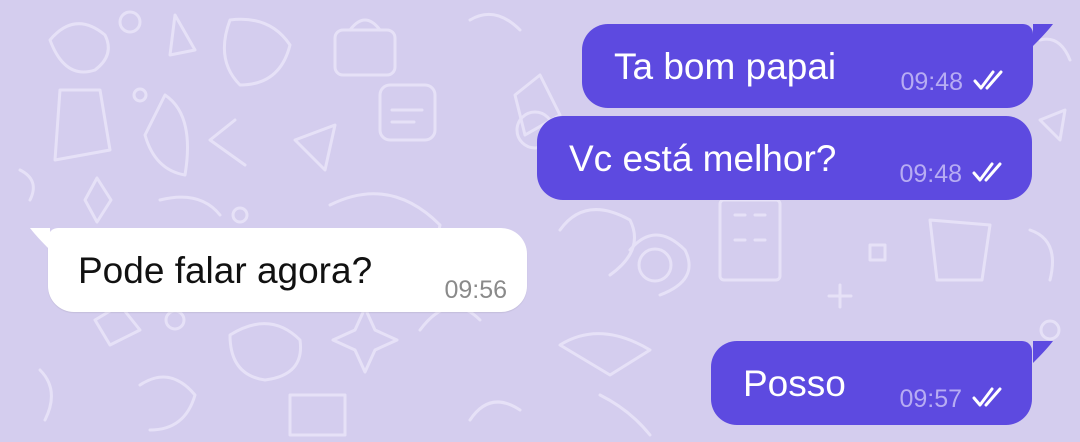 This screenshot has width=1080, height=442. I want to click on message-time: 09:56, so click(475, 290).